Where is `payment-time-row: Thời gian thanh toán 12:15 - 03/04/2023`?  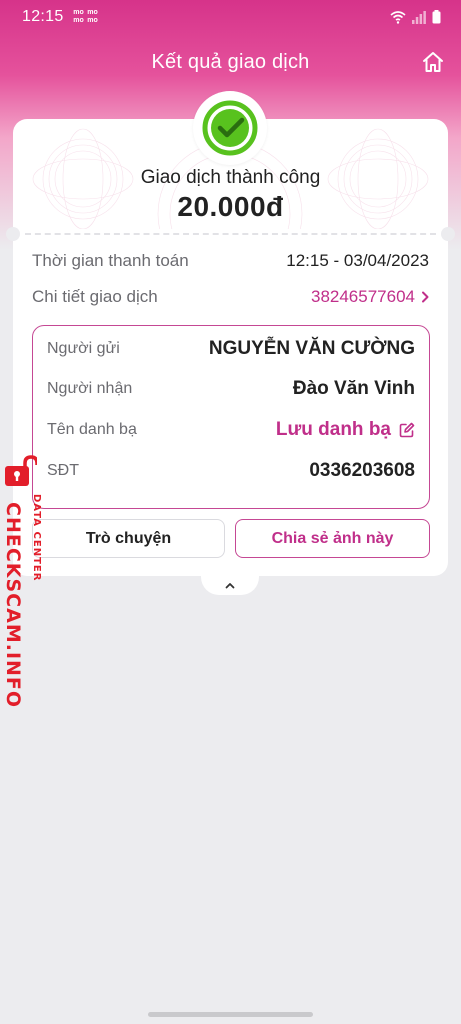
payment-time-row: Thời gian thanh toán 12:15 - 03/04/2023 is located at coordinates (230, 261).